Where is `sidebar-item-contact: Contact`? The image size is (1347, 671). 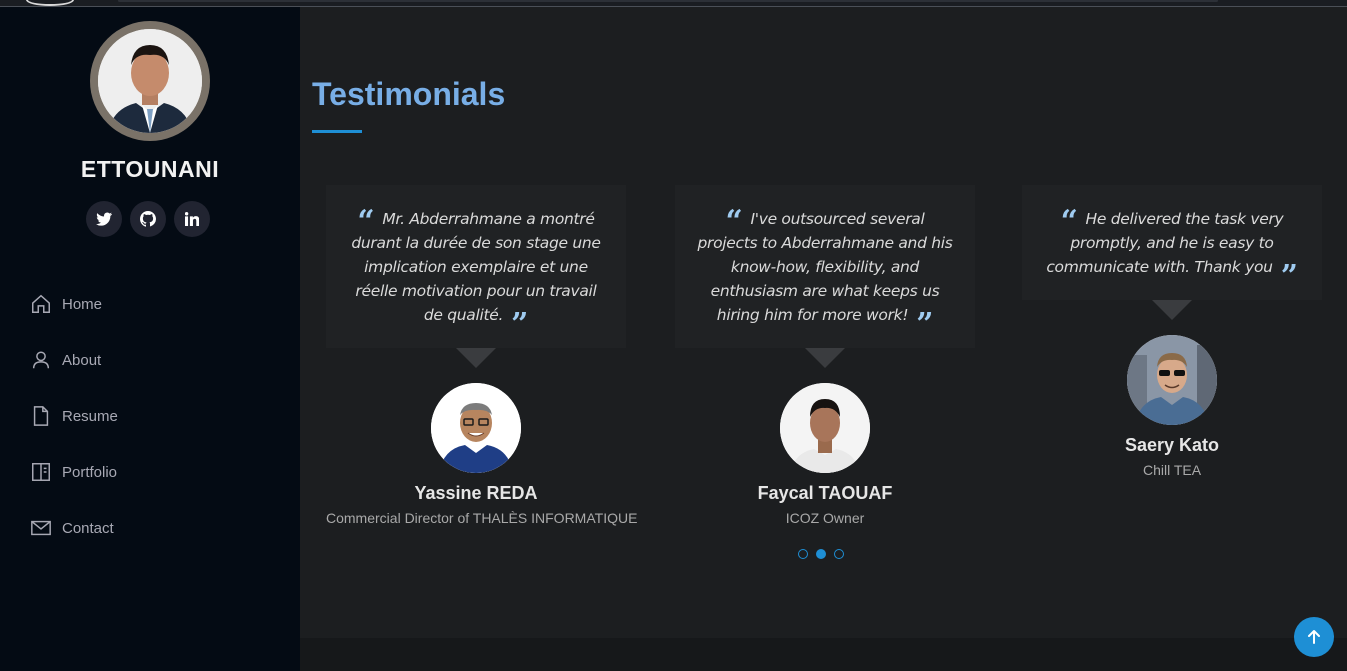
sidebar-item-contact: Contact is located at coordinates (74, 528).